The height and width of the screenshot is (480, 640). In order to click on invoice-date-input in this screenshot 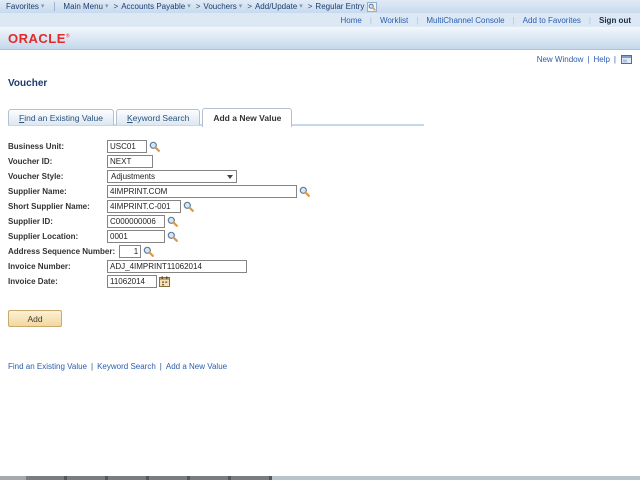, I will do `click(132, 281)`.